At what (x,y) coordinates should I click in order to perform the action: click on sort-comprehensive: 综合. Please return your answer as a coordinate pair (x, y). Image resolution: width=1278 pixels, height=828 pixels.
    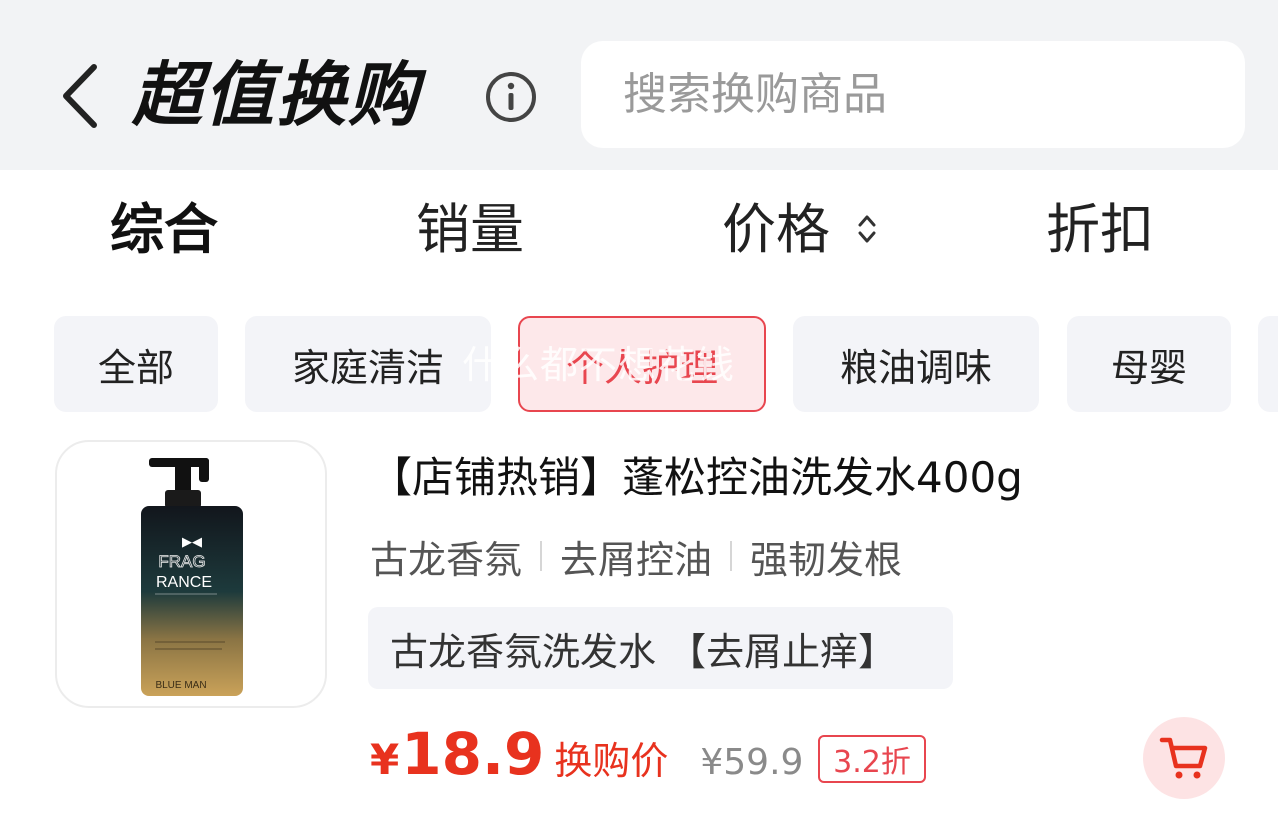
    Looking at the image, I should click on (164, 230).